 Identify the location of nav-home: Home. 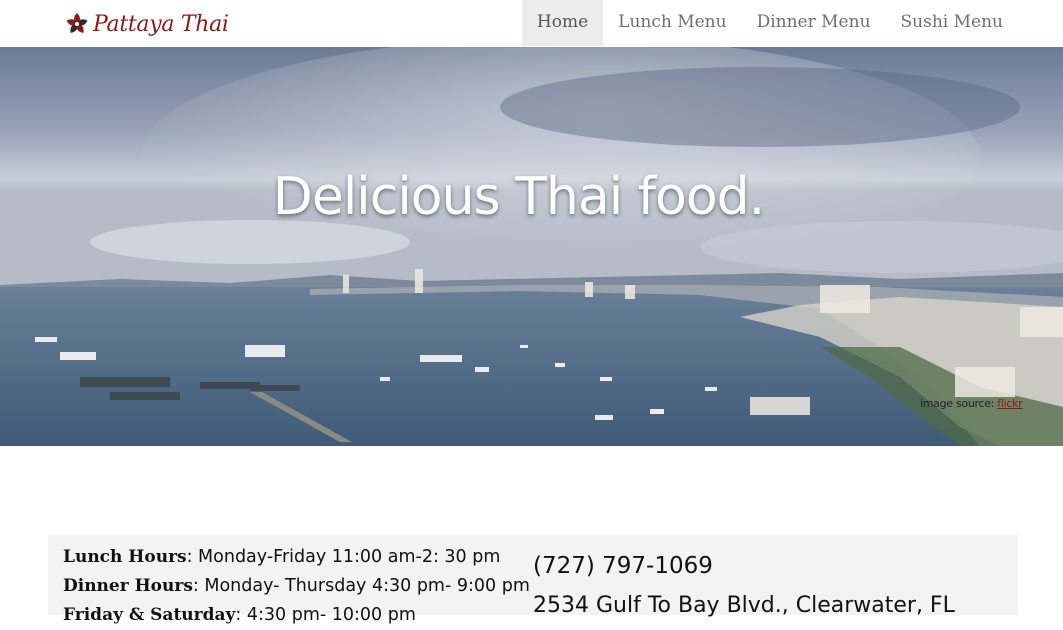
(562, 23).